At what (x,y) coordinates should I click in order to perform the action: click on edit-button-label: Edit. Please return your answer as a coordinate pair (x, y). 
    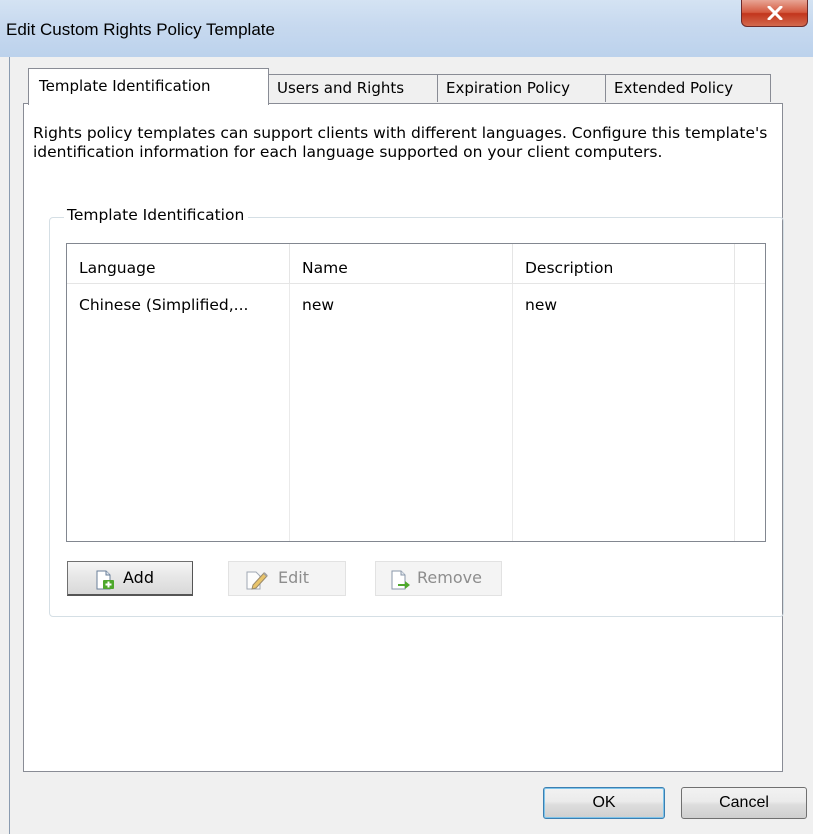
    Looking at the image, I should click on (293, 577).